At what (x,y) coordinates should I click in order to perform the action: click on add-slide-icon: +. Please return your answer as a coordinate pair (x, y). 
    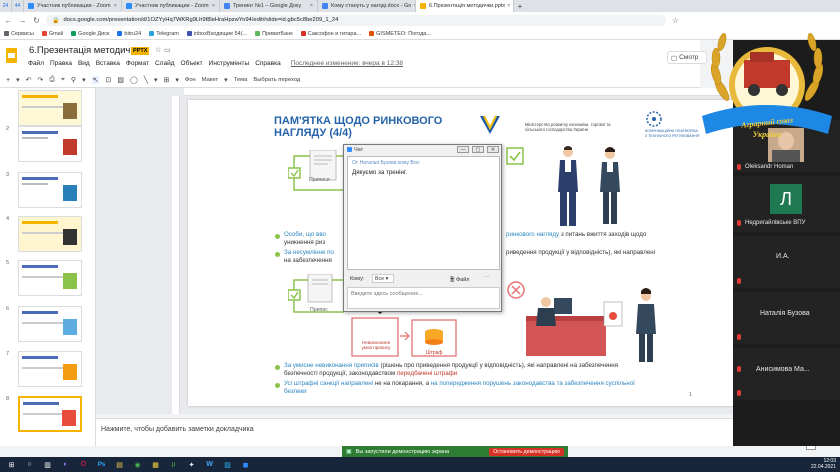
    Looking at the image, I should click on (8, 80).